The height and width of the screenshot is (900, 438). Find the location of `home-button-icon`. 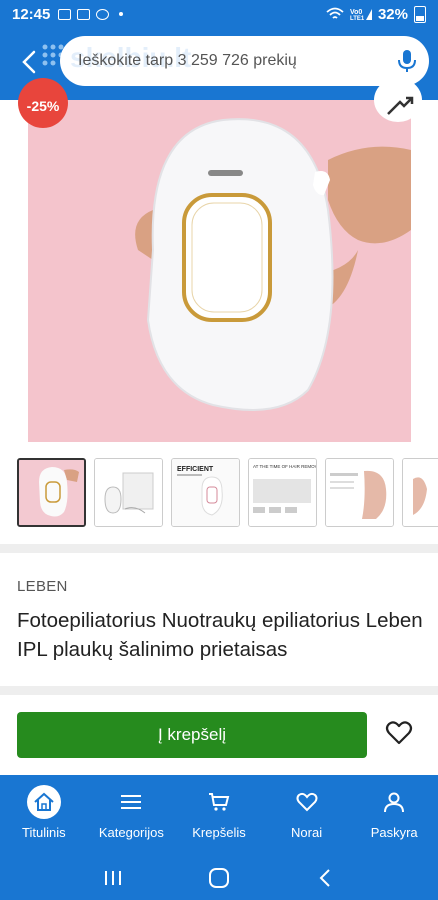

home-button-icon is located at coordinates (219, 878).